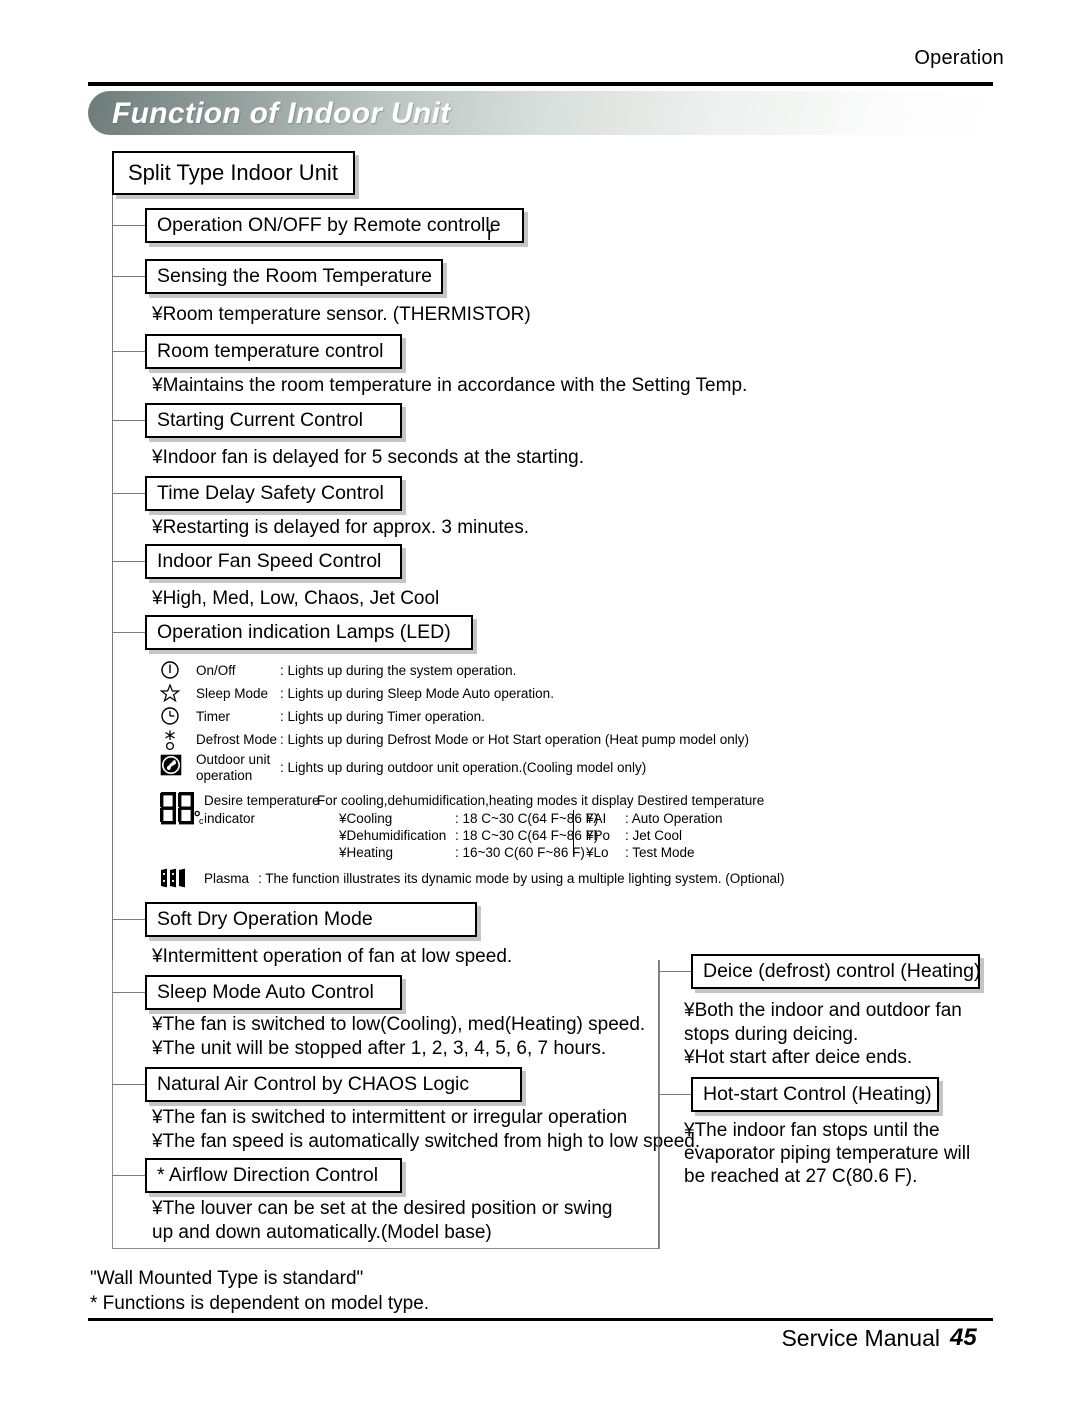  Describe the element at coordinates (233, 759) in the screenshot. I see `legend-name: Outdoor unit` at that location.